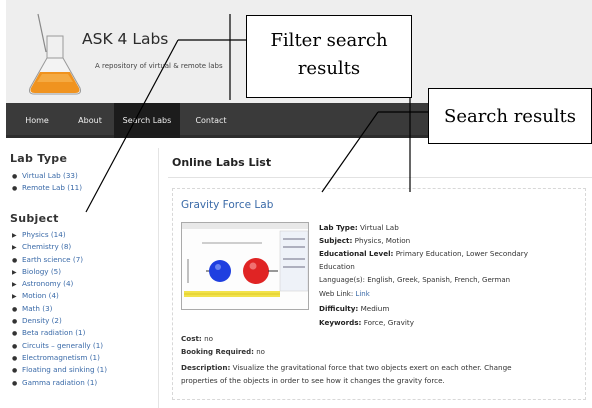 This screenshot has height=408, width=592. I want to click on booking-field: Booking Required: no, so click(223, 352).